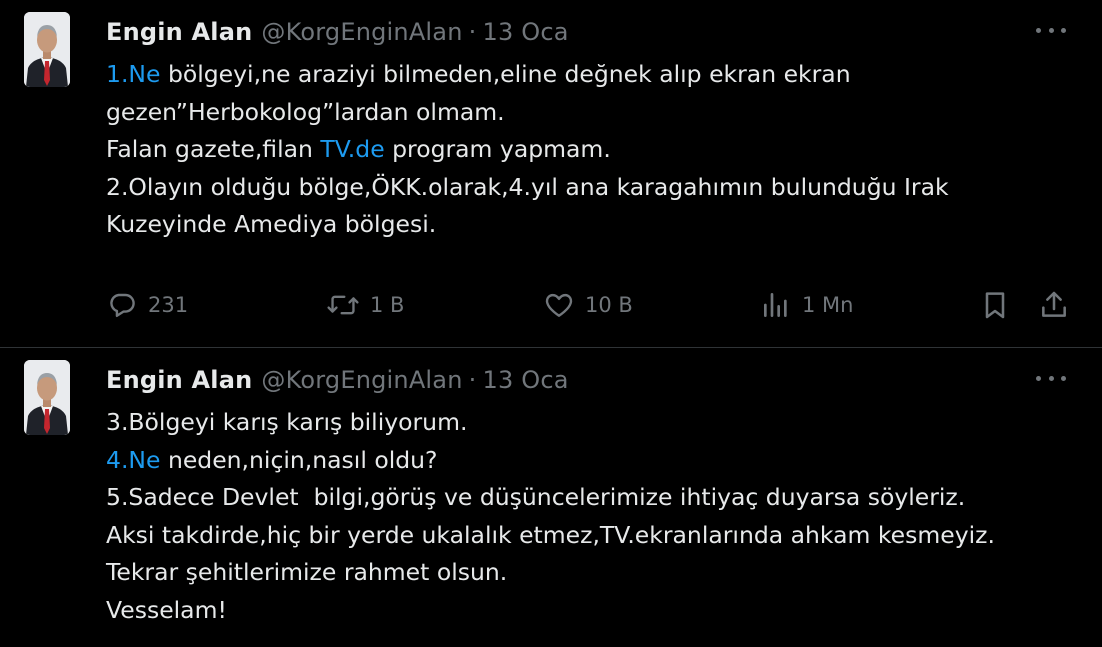 The height and width of the screenshot is (647, 1102). Describe the element at coordinates (387, 305) in the screenshot. I see `retweet-count: 1 B` at that location.